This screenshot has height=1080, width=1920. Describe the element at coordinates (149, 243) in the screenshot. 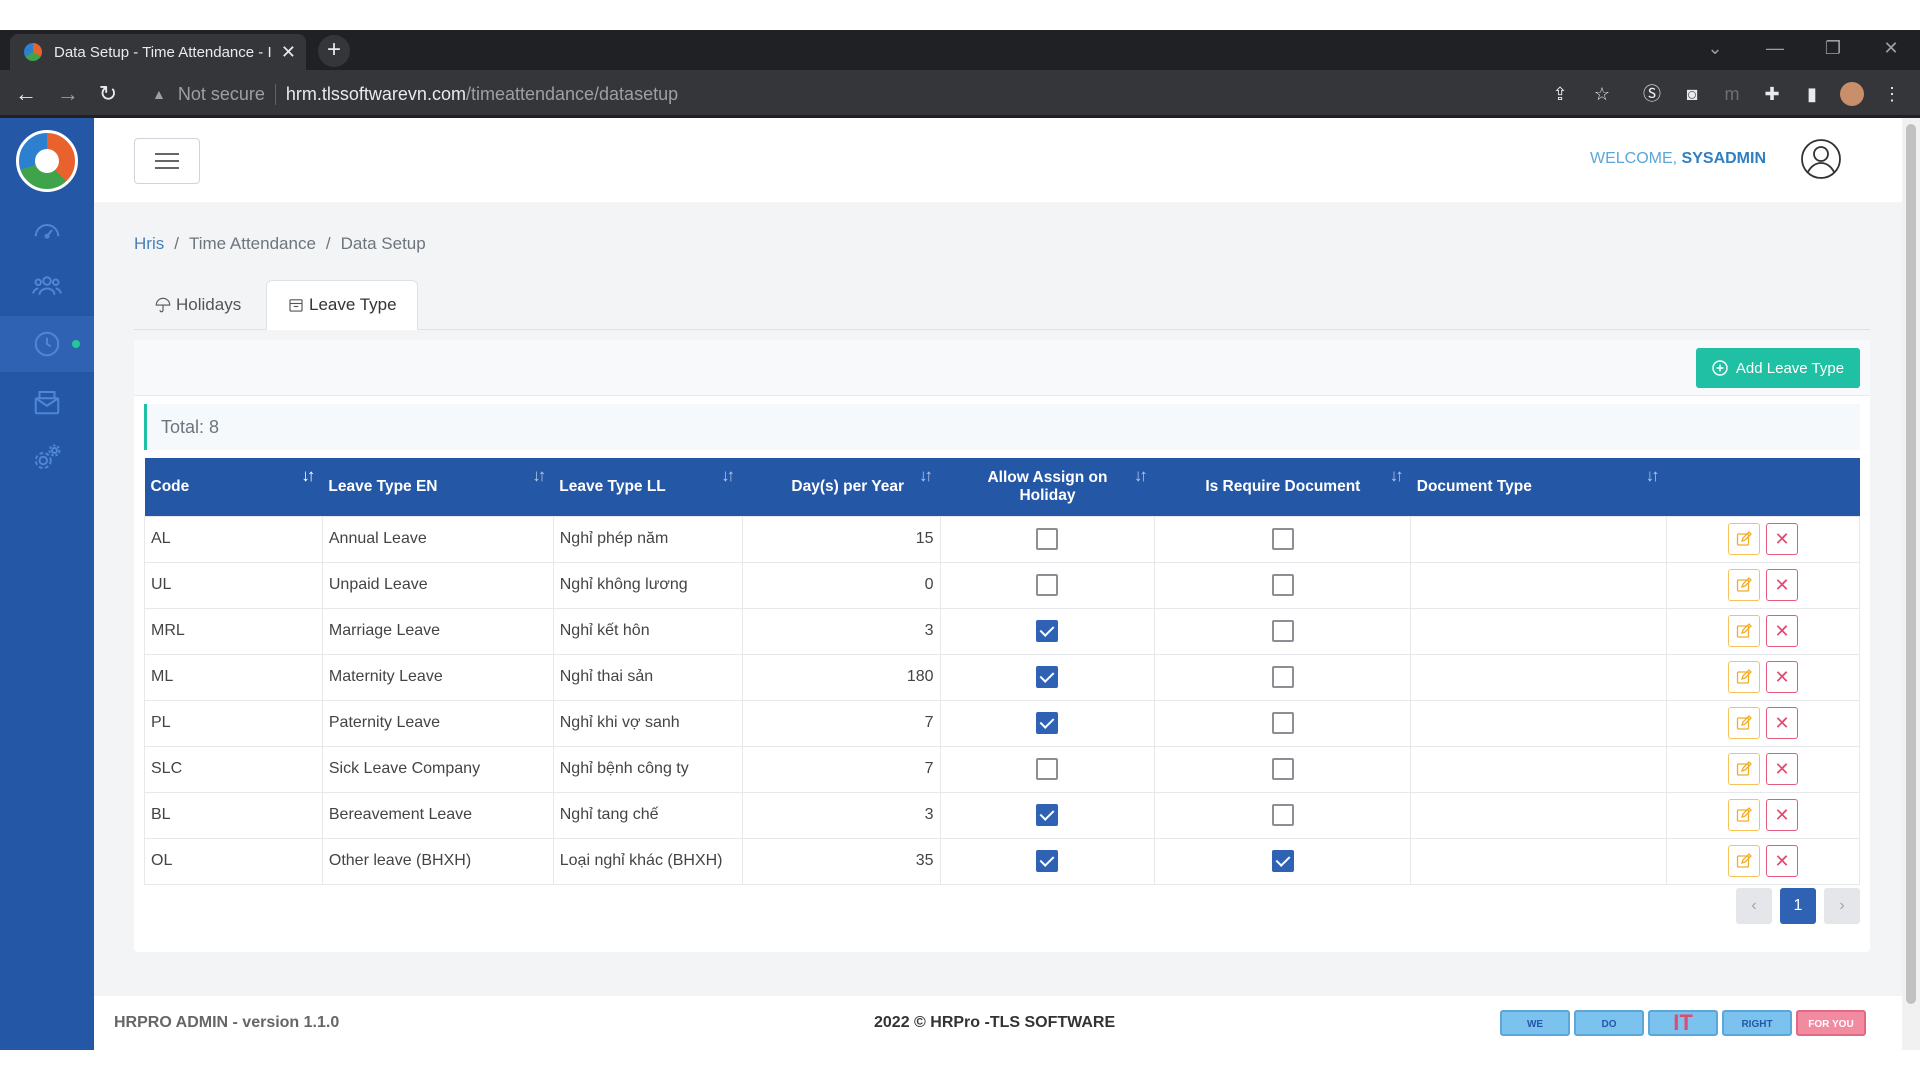

I see `breadcrumb-hris: Hris` at that location.